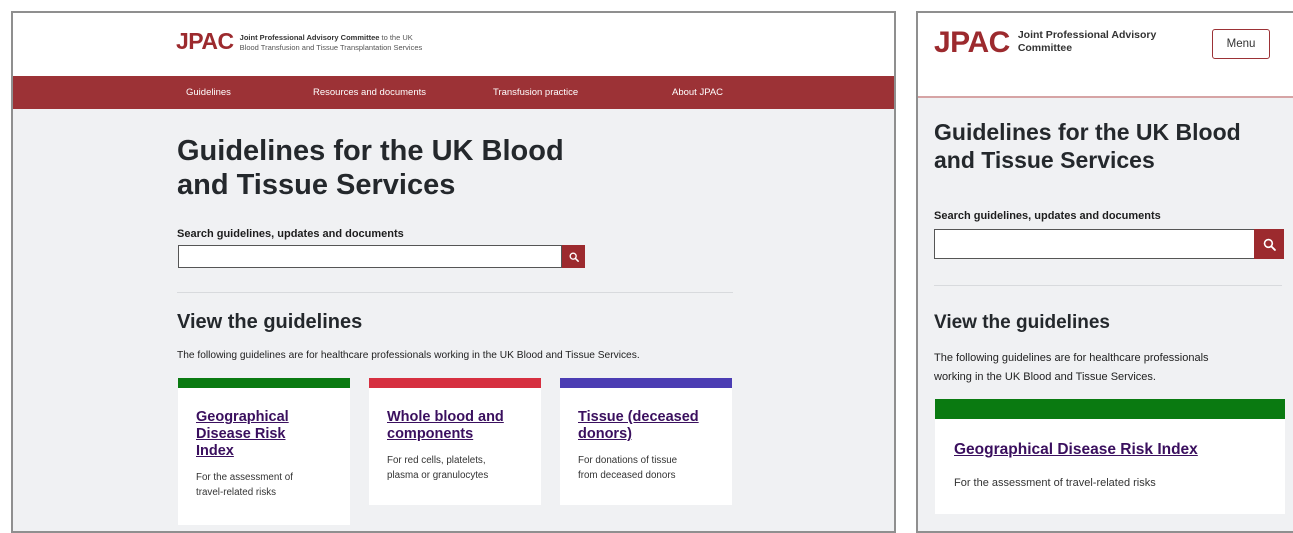 The height and width of the screenshot is (533, 1293). Describe the element at coordinates (309, 37) in the screenshot. I see `tagline-bold: Joint Professional Advisory Committee` at that location.